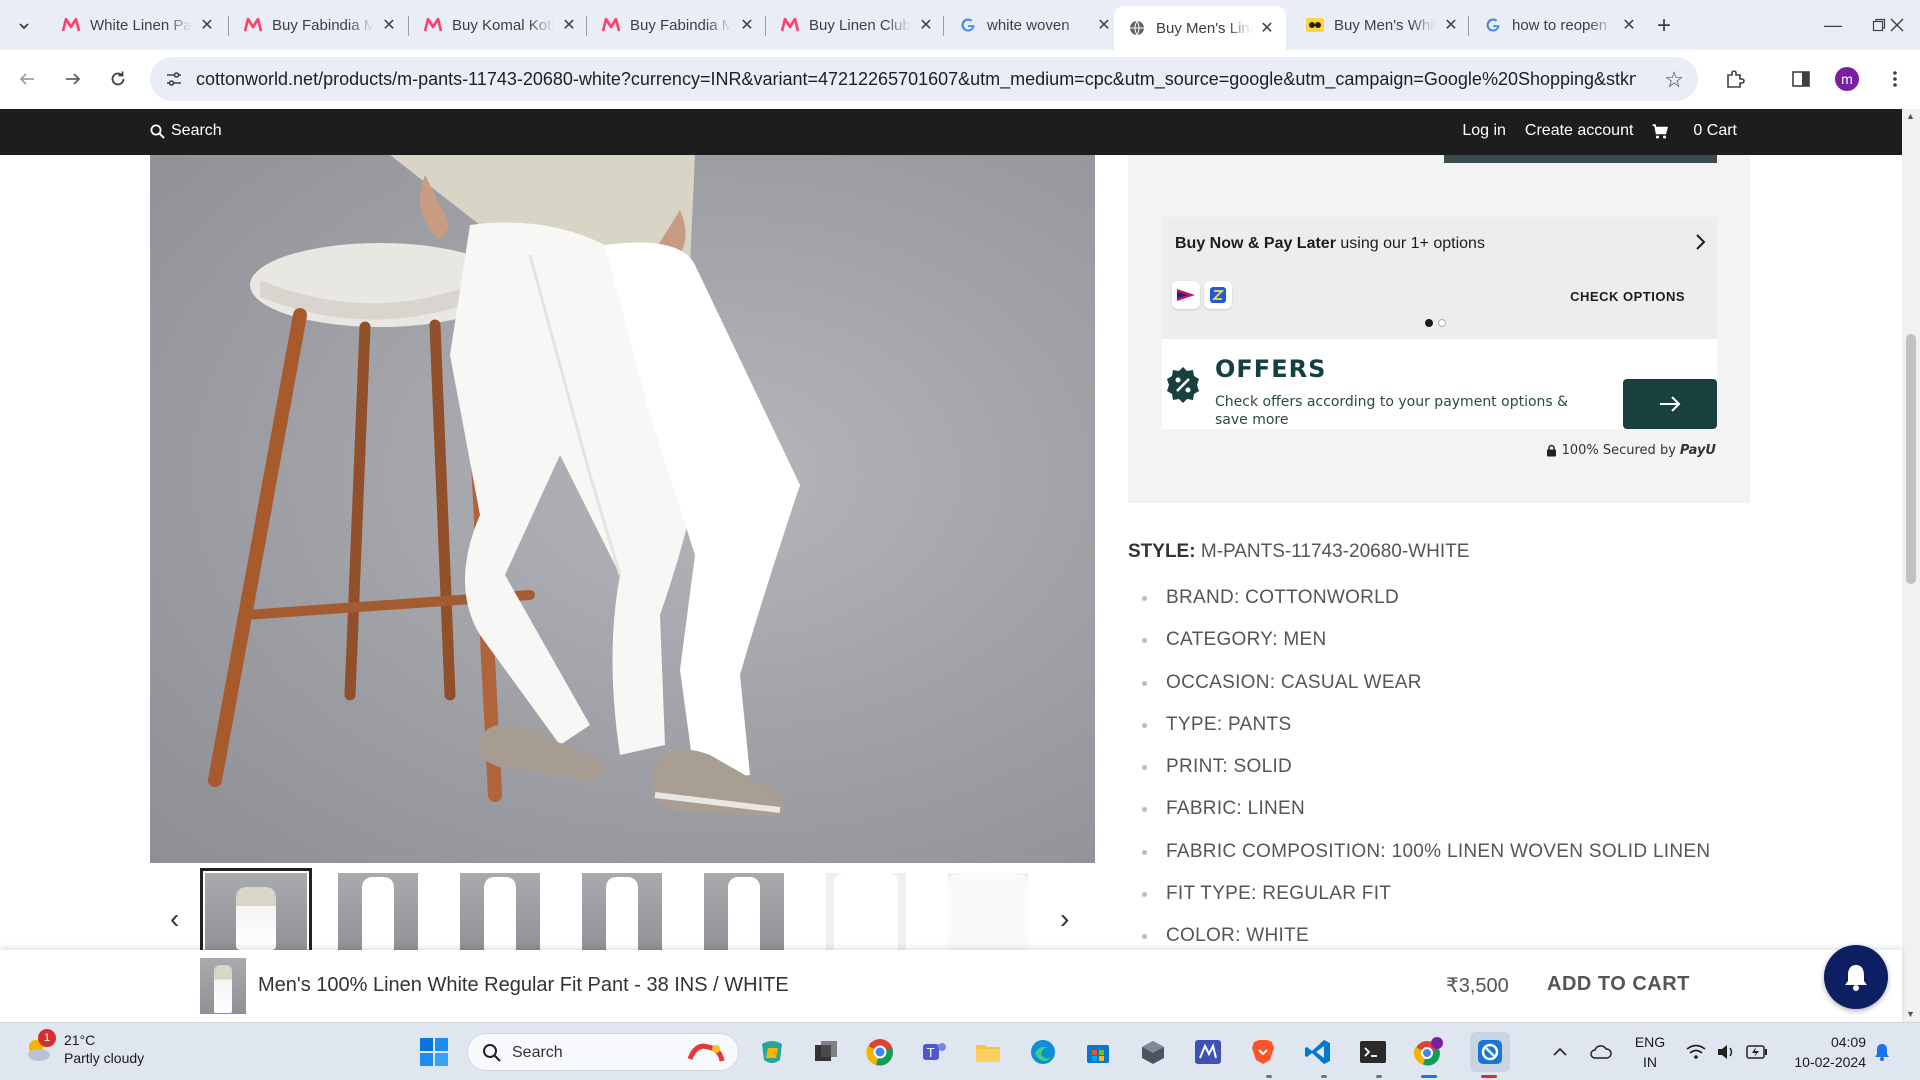  I want to click on thumbnail-carousel: ‹ ›, so click(622, 909).